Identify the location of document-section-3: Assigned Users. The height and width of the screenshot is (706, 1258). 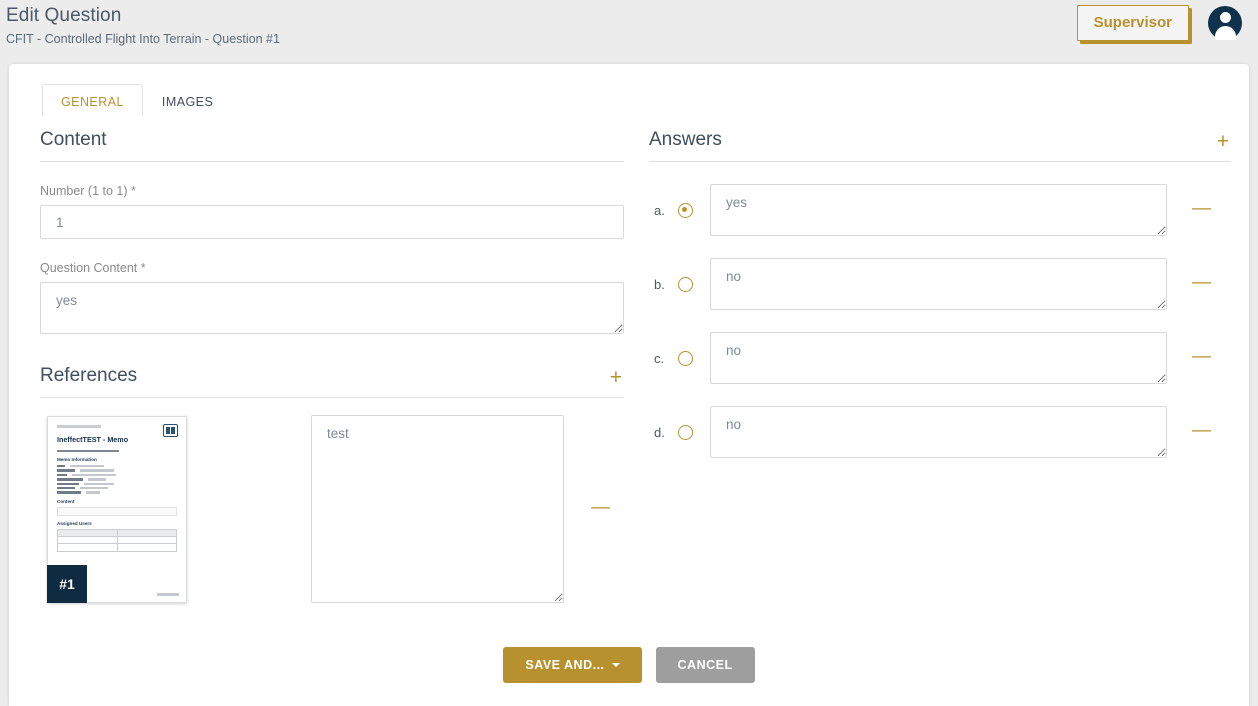
(74, 523).